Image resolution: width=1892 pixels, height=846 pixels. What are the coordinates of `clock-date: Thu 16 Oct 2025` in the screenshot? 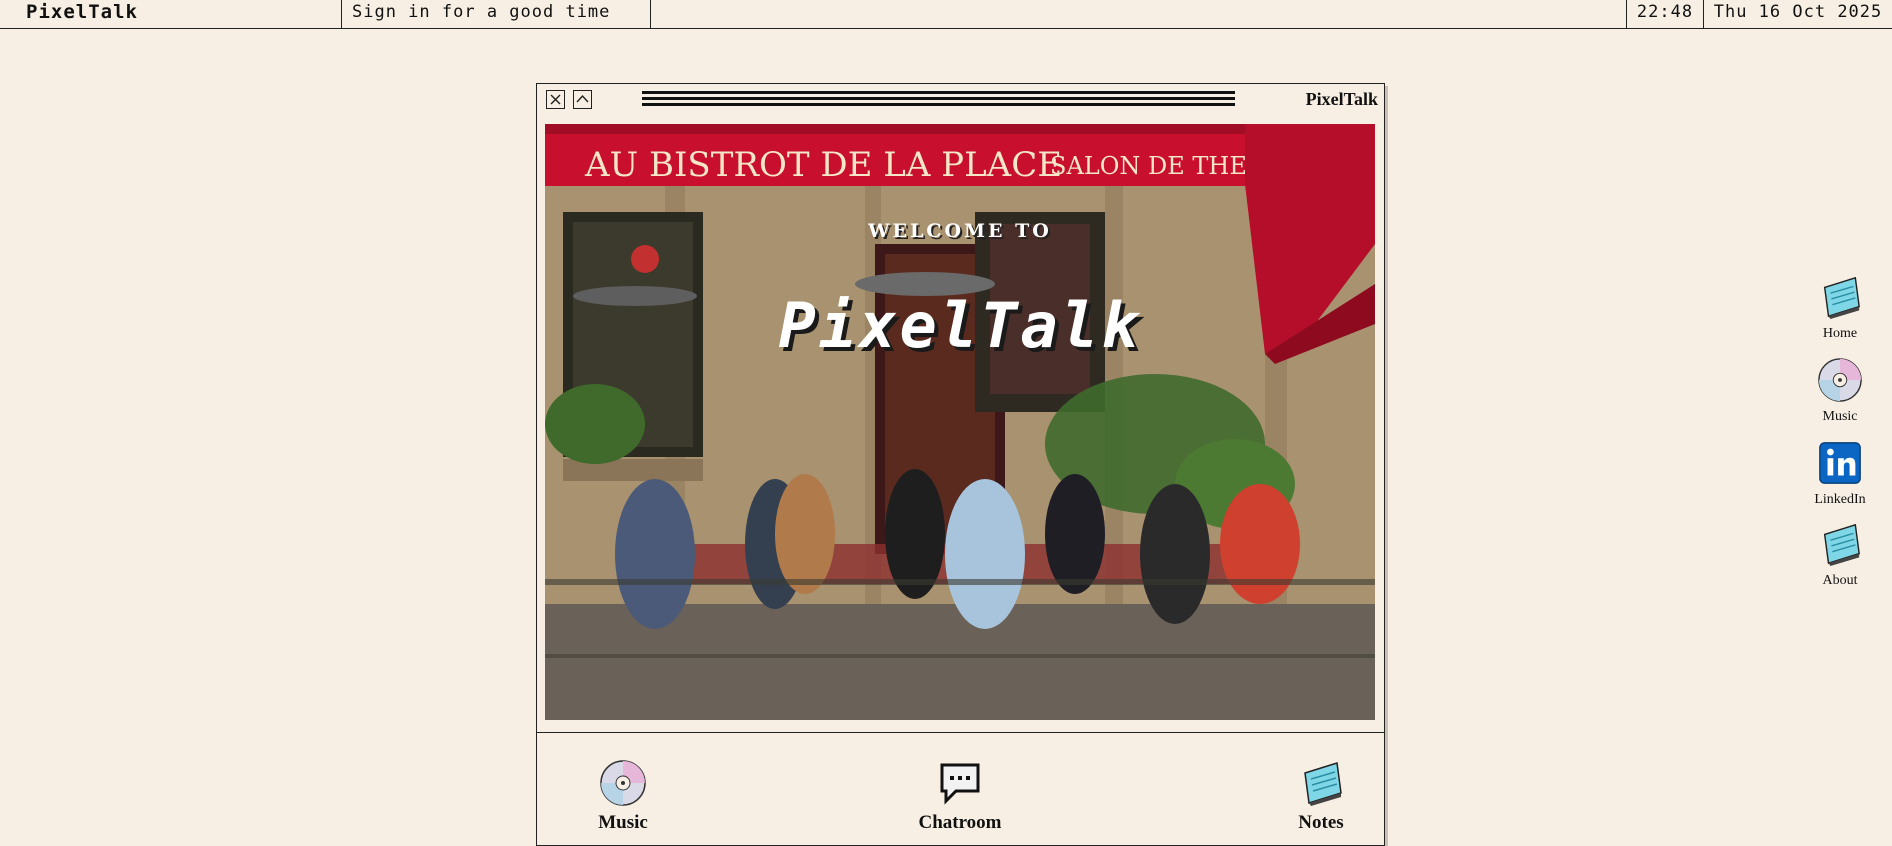 It's located at (1797, 14).